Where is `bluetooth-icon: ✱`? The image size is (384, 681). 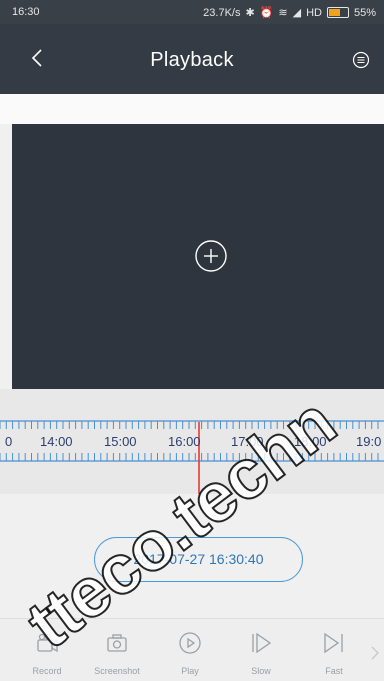 bluetooth-icon: ✱ is located at coordinates (250, 13).